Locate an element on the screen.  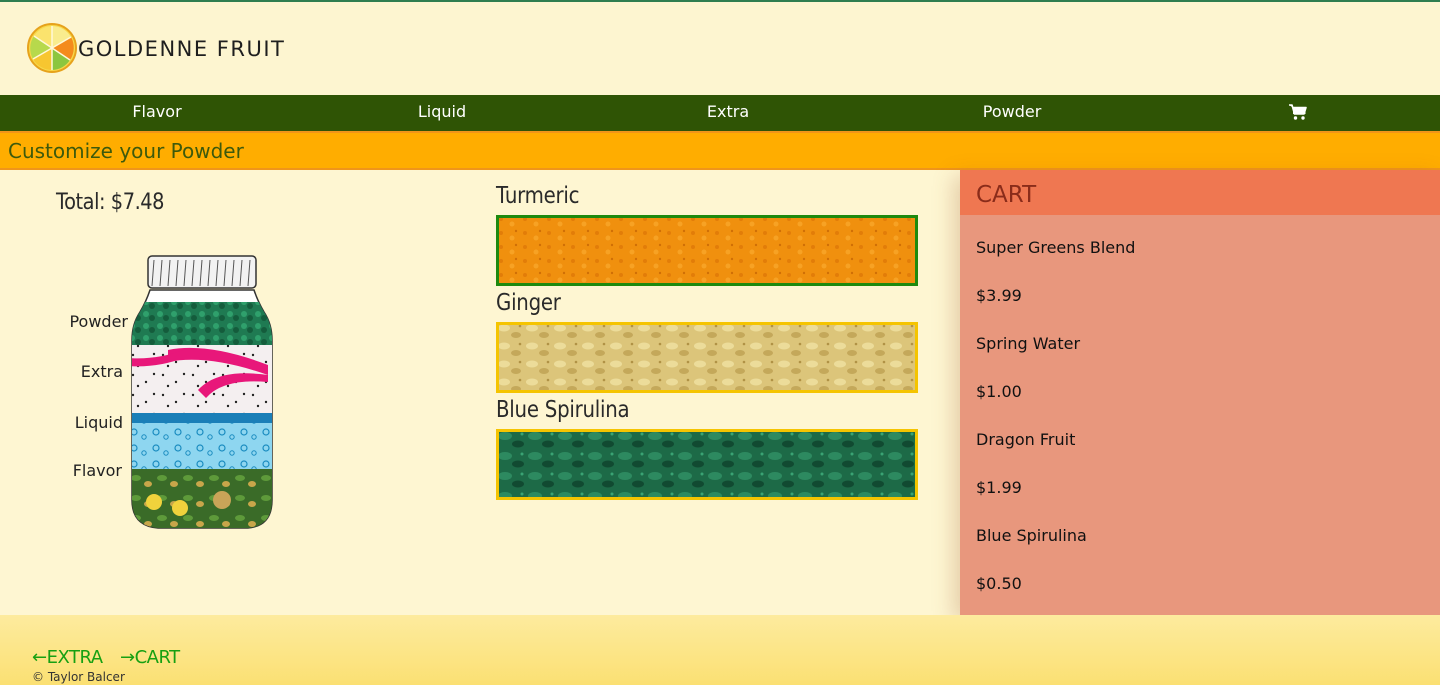
cart-item-name: Spring Water is located at coordinates (1028, 343).